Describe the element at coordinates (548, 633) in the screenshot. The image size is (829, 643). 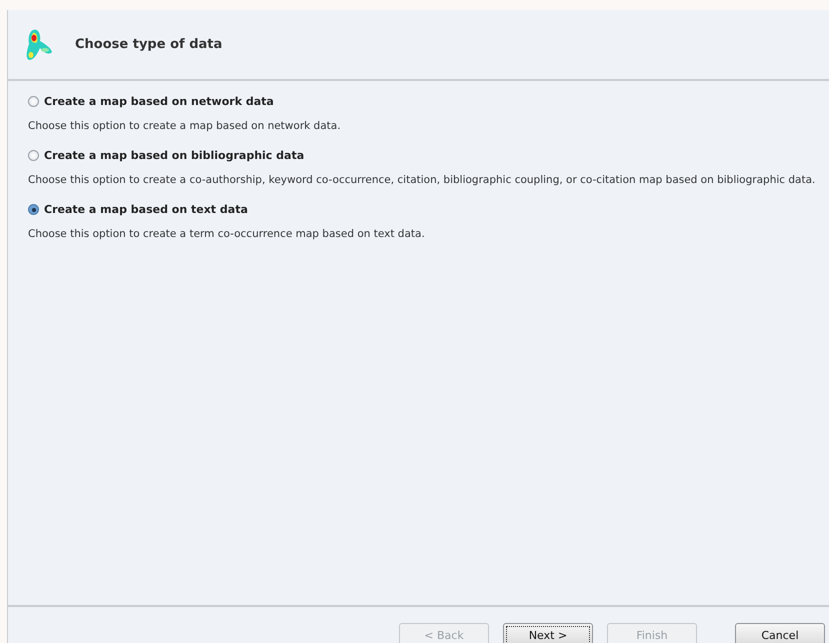
I see `wizard-button: Next >` at that location.